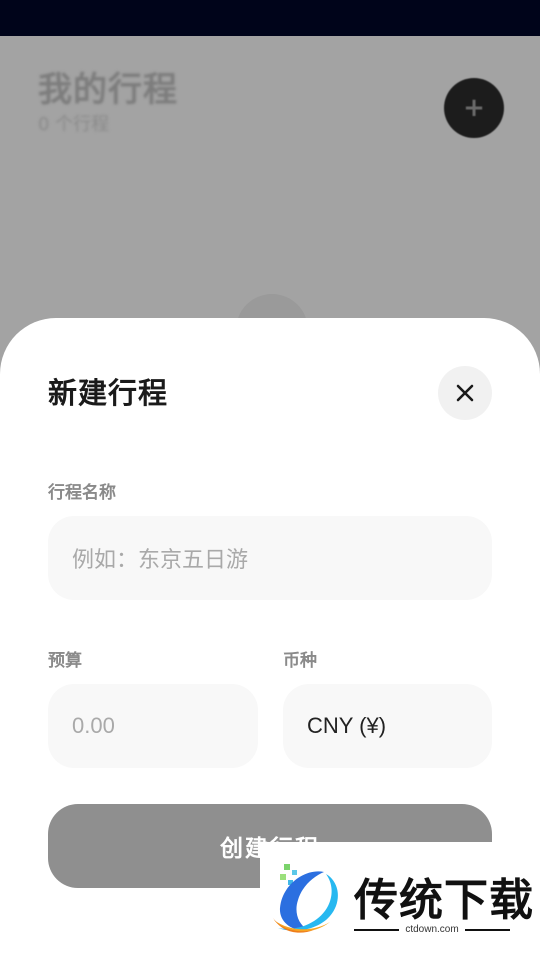 Image resolution: width=540 pixels, height=960 pixels. What do you see at coordinates (487, 929) in the screenshot?
I see `watermark-line-right` at bounding box center [487, 929].